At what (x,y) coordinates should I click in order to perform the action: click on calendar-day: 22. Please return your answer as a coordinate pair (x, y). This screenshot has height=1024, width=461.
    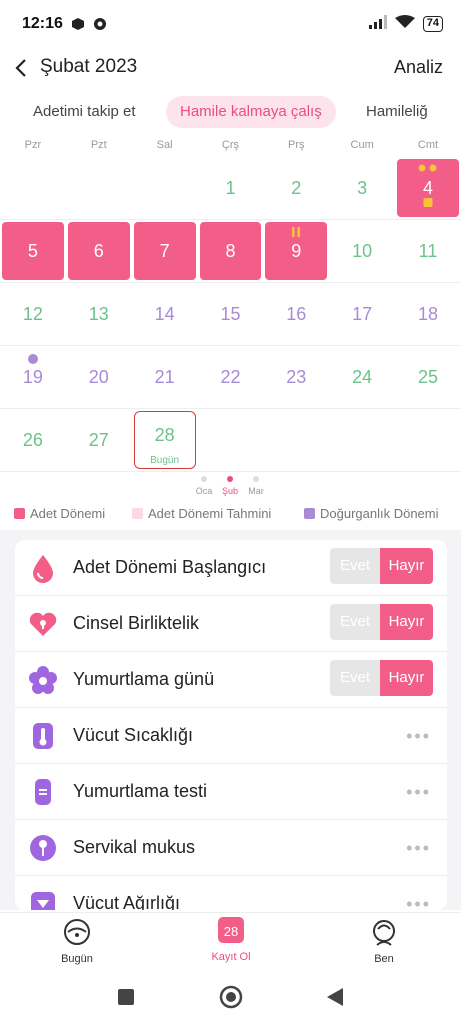
    Looking at the image, I should click on (231, 377).